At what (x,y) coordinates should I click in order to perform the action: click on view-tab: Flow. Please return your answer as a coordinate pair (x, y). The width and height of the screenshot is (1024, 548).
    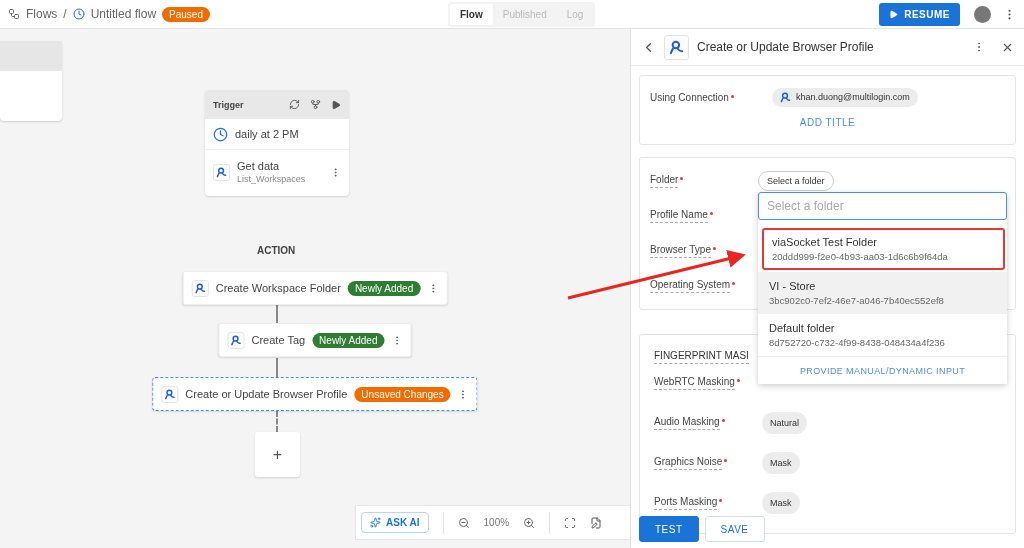
    Looking at the image, I should click on (471, 14).